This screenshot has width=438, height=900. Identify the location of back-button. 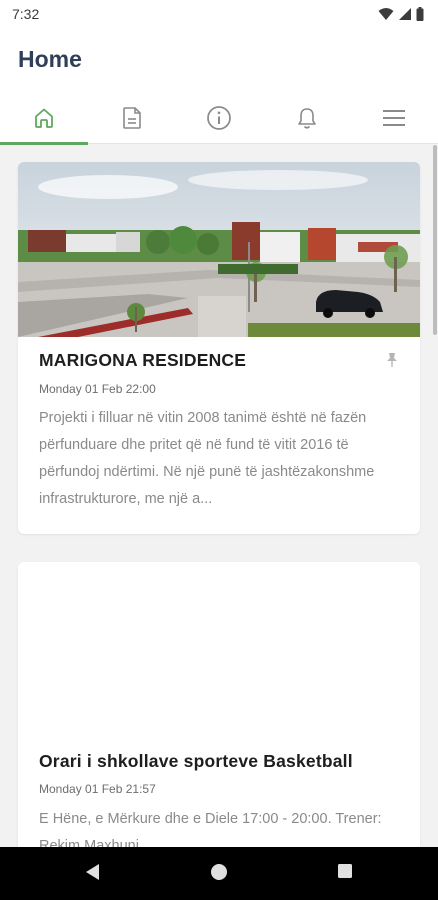
(93, 874).